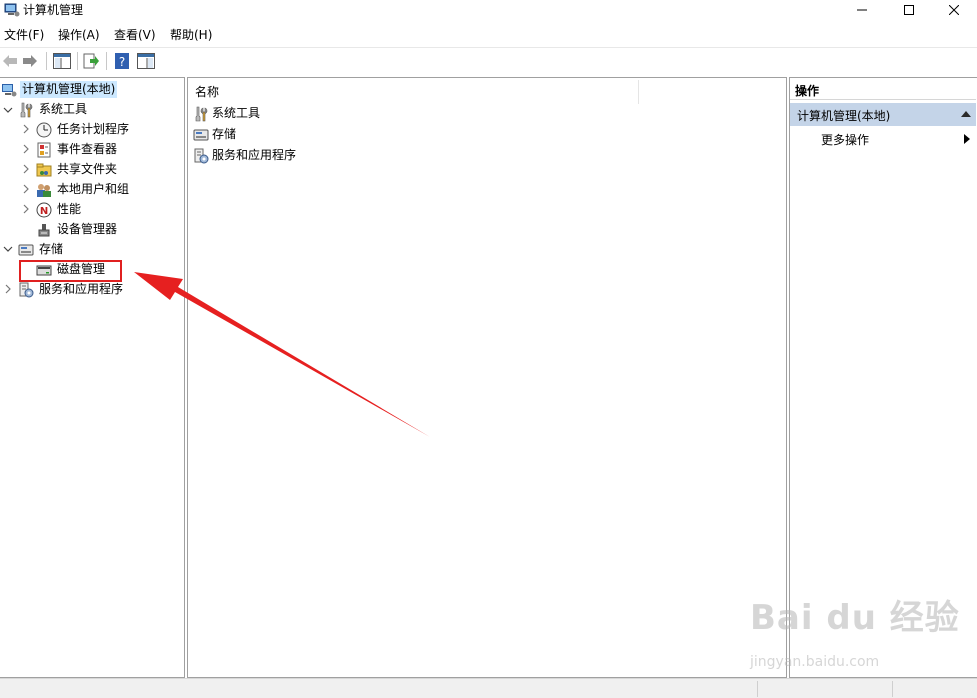  I want to click on column-header-name: 名称, so click(207, 91).